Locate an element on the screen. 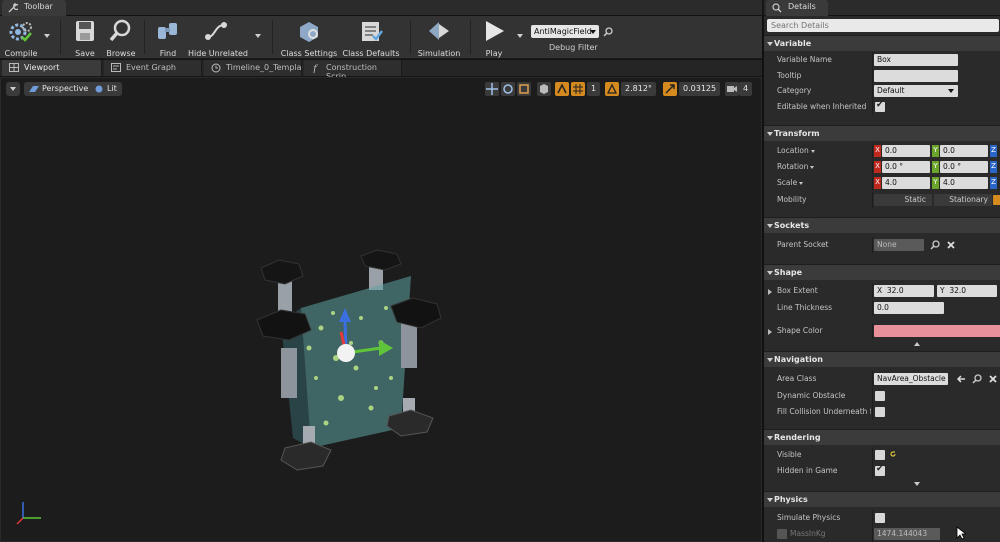  browse-magnifier-icon is located at coordinates (120, 30).